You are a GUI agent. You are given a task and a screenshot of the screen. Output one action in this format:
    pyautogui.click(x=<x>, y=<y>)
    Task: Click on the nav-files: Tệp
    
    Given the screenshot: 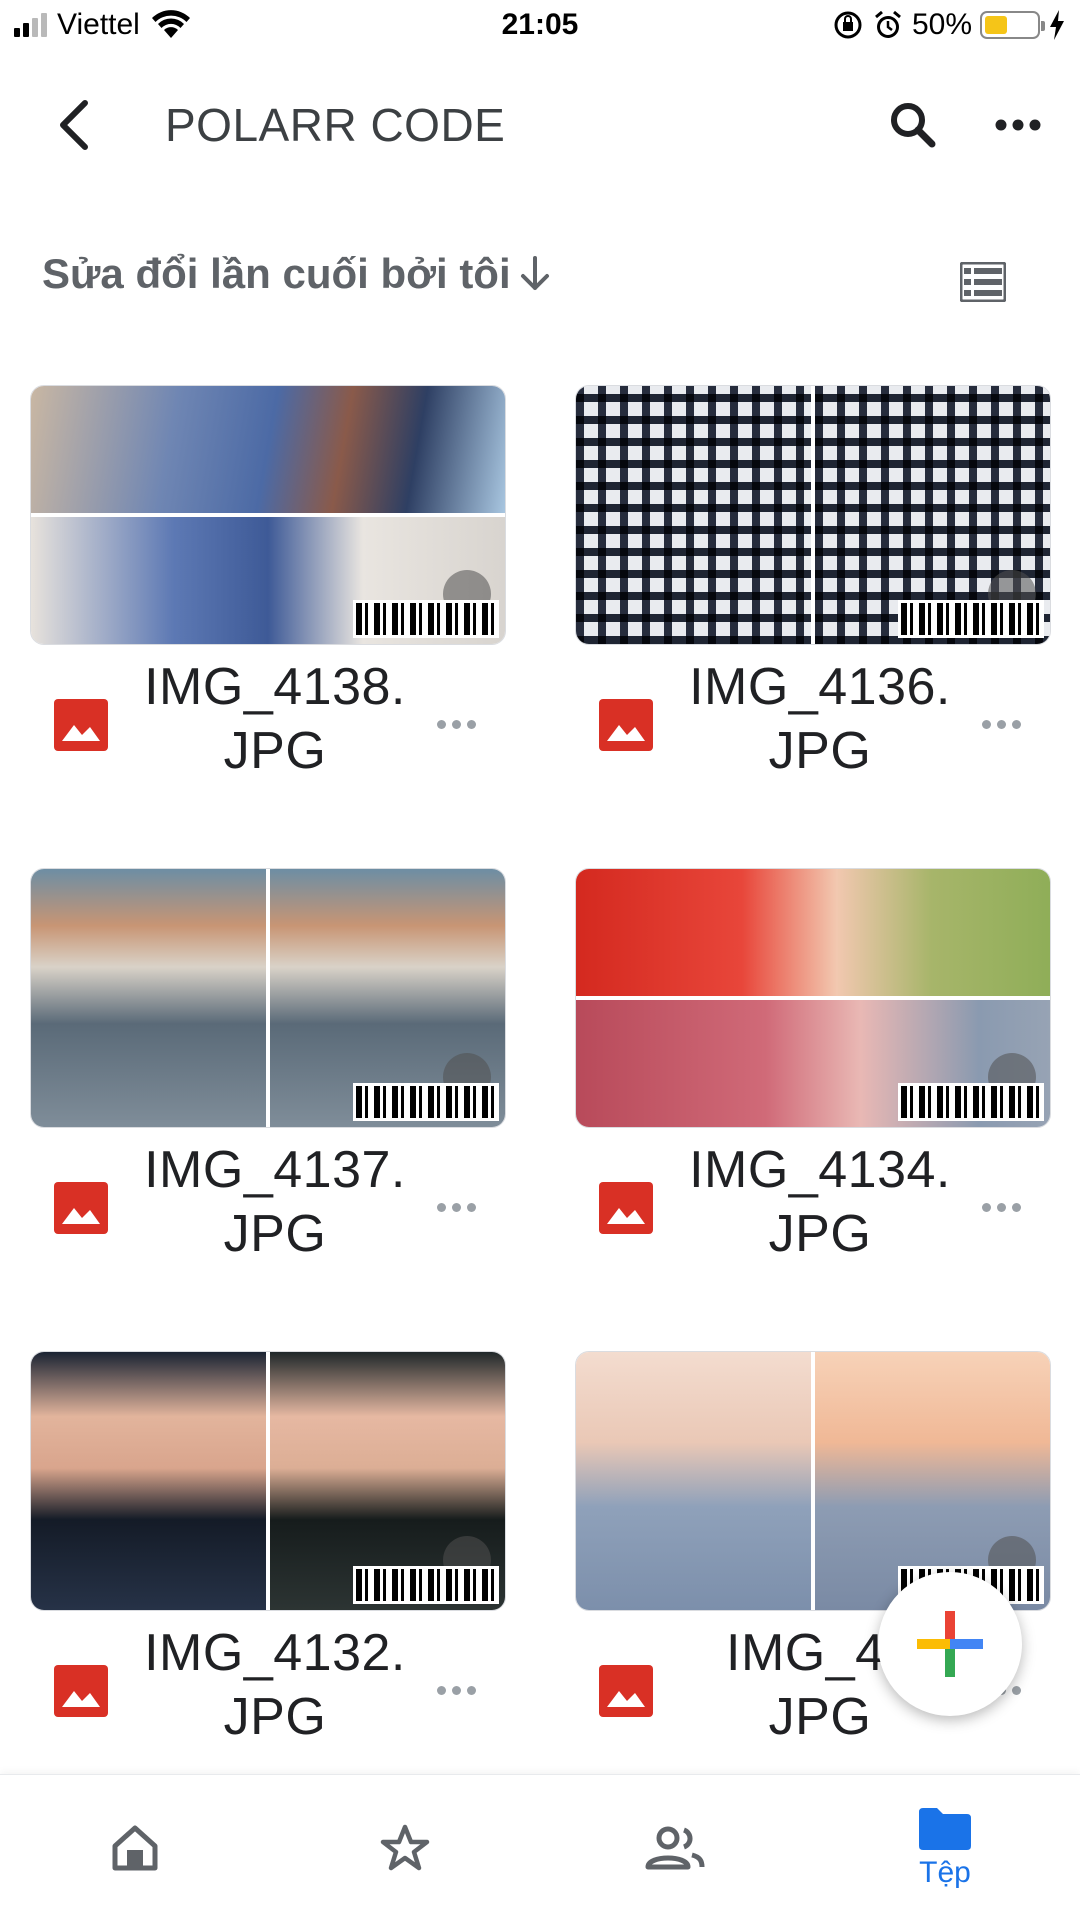 What is the action you would take?
    pyautogui.click(x=945, y=1847)
    